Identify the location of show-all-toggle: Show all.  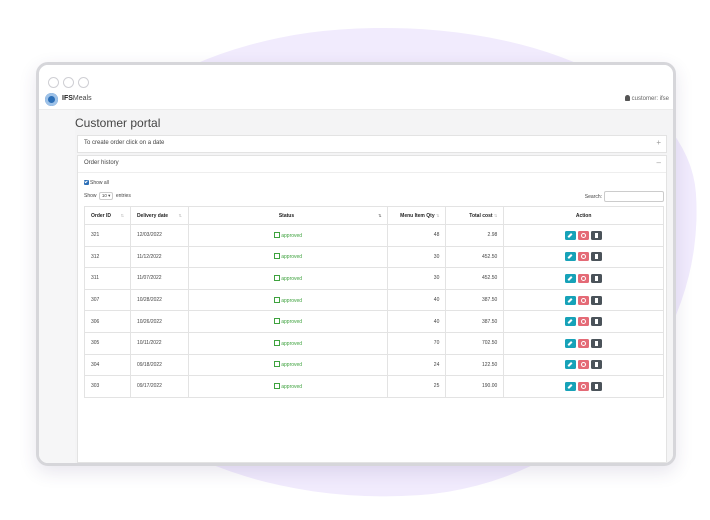
(96, 183).